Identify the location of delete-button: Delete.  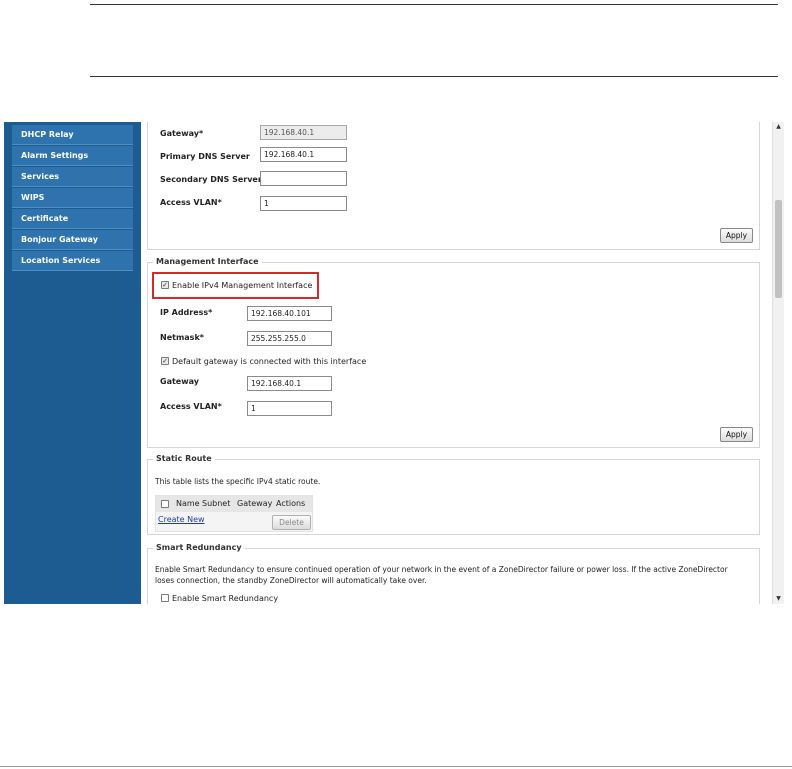
(291, 522).